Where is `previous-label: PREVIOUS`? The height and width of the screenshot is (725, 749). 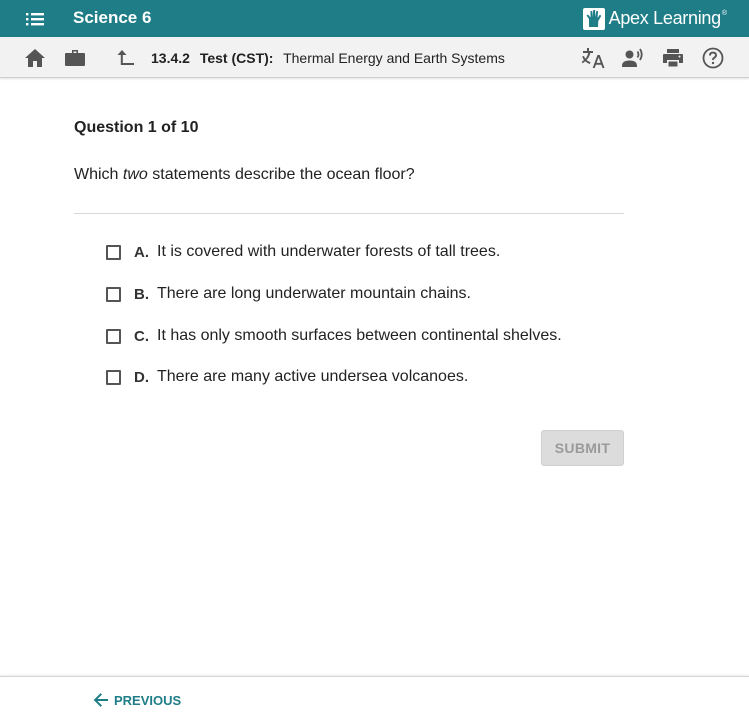 previous-label: PREVIOUS is located at coordinates (148, 700).